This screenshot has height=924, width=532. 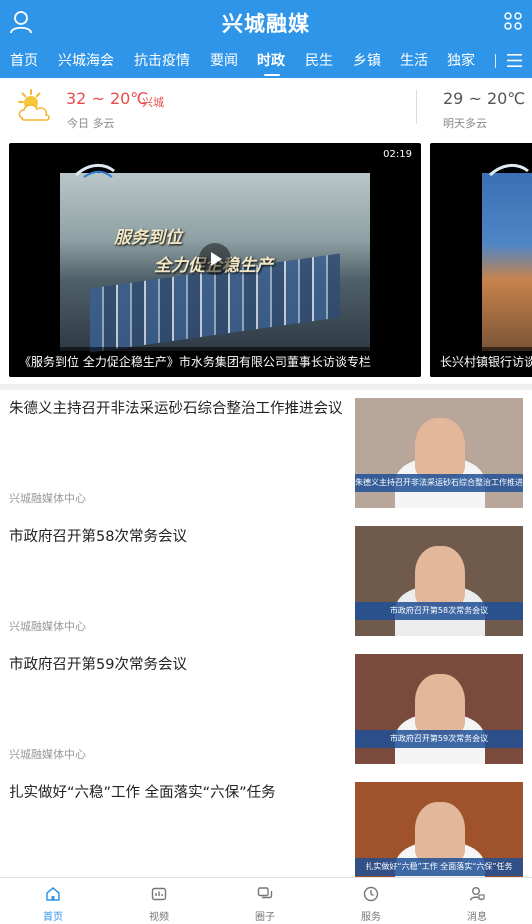 I want to click on active-tab-indicator, so click(x=272, y=75).